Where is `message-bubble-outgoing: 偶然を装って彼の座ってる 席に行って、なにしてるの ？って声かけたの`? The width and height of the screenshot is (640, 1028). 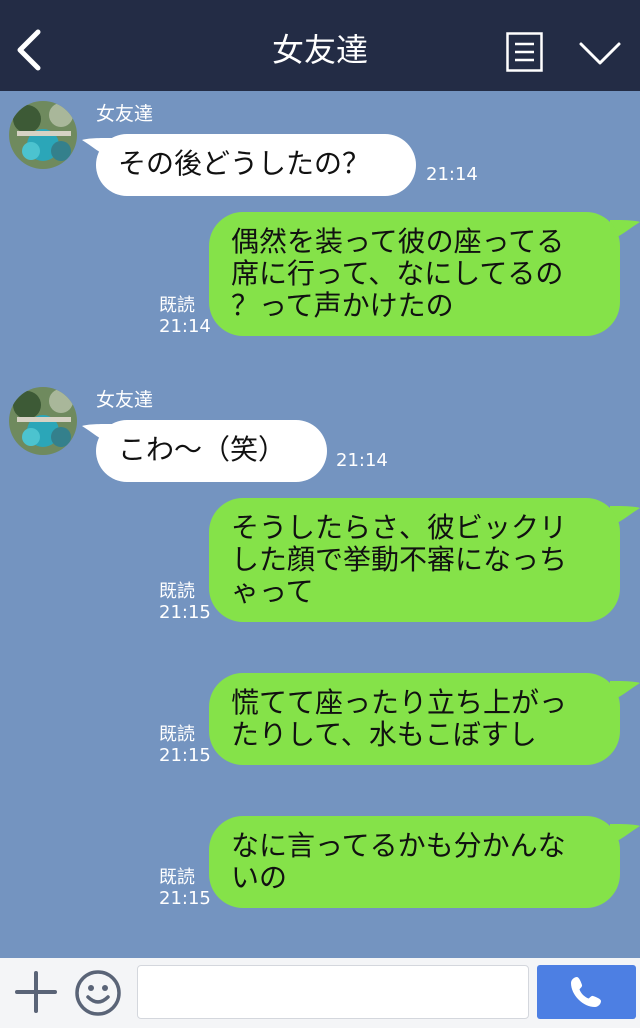
message-bubble-outgoing: 偶然を装って彼の座ってる 席に行って、なにしてるの ？って声かけたの is located at coordinates (414, 274).